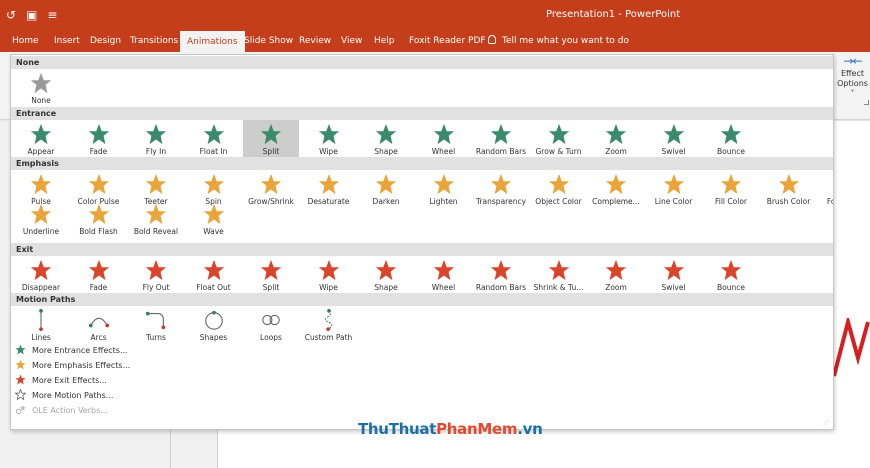 The image size is (870, 468). I want to click on emphasis-bold-flash: Bold Flash, so click(99, 221).